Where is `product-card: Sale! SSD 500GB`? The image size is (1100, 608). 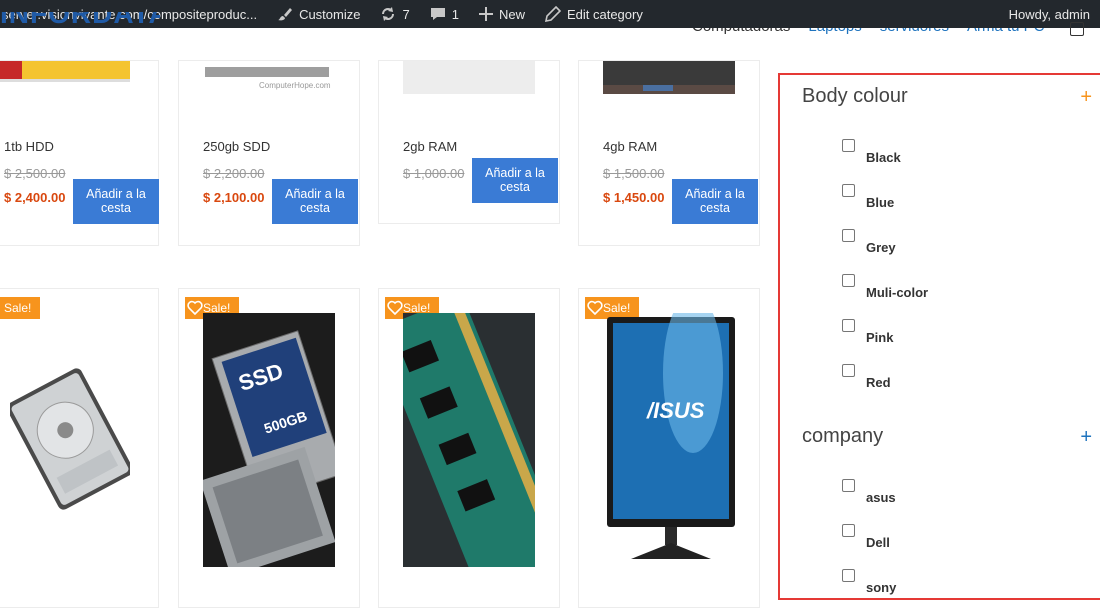 product-card: Sale! SSD 500GB is located at coordinates (269, 448).